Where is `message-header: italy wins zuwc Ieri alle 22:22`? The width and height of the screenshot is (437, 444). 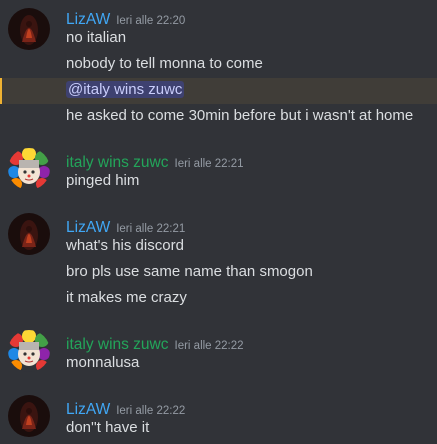
message-header: italy wins zuwc Ieri alle 22:22 is located at coordinates (155, 343).